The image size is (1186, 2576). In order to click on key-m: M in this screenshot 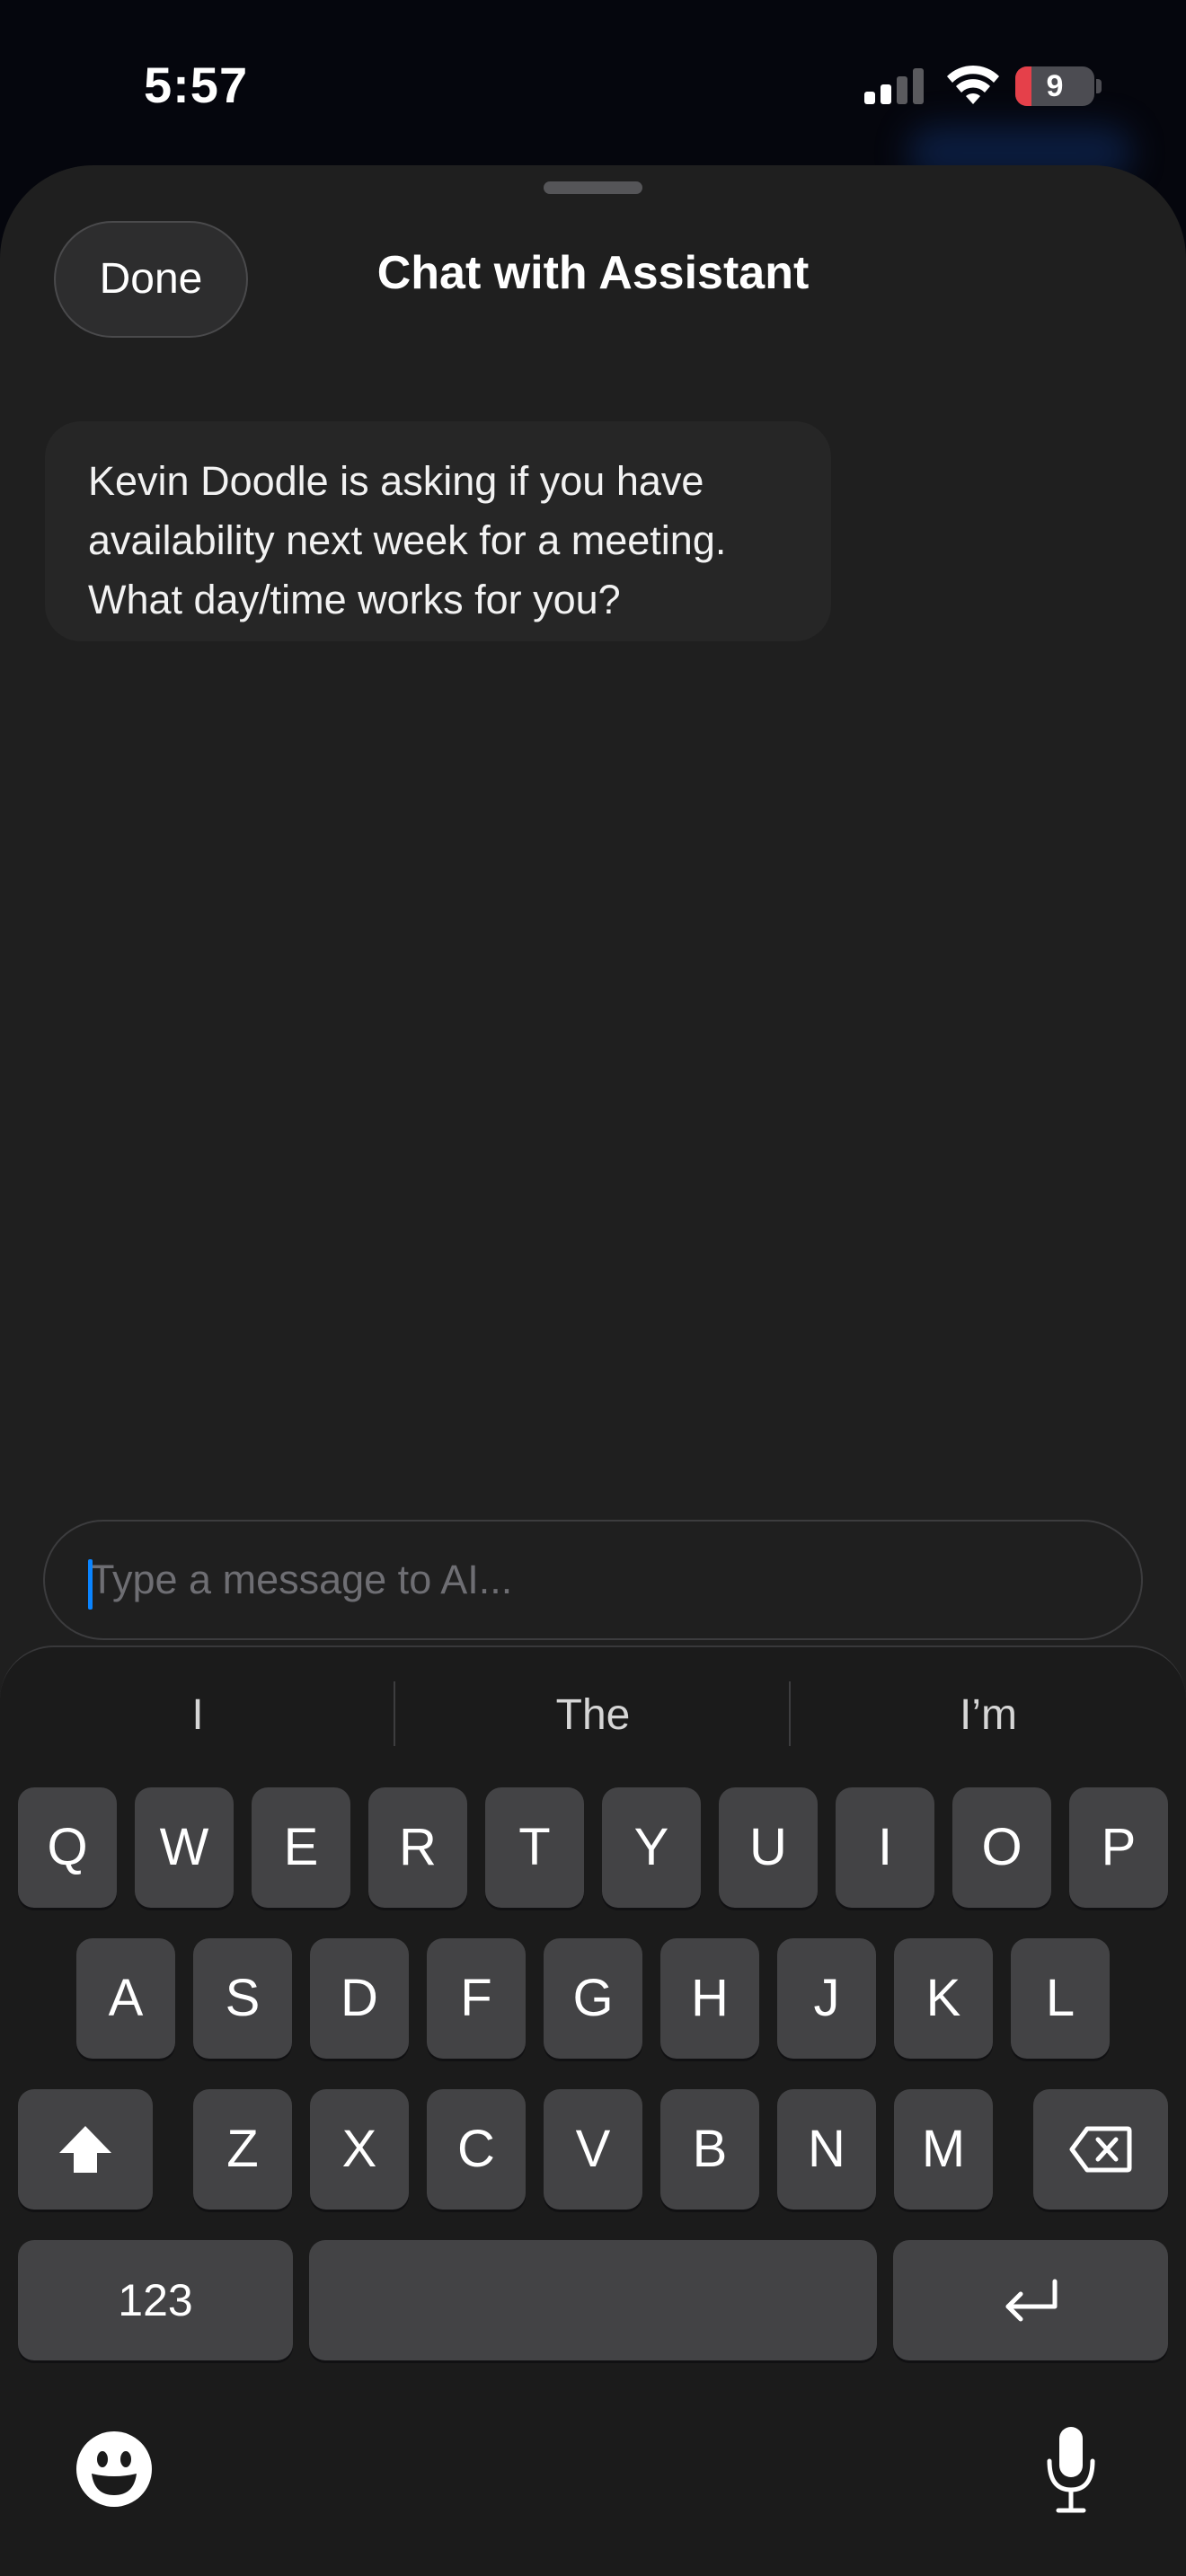, I will do `click(943, 2149)`.